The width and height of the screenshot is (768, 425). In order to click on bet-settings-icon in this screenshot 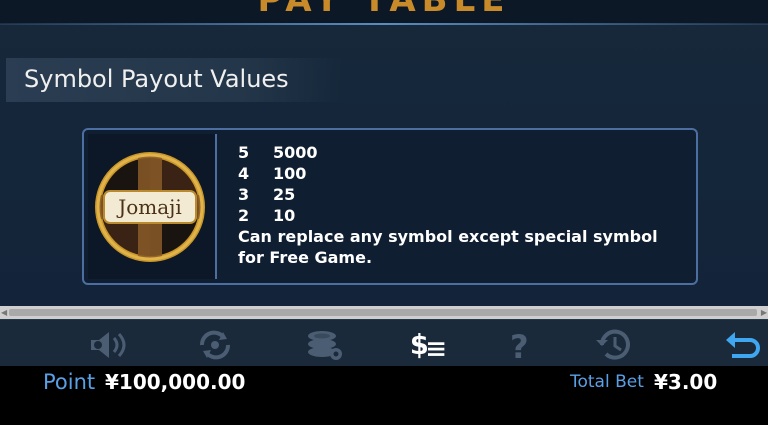, I will do `click(324, 345)`.